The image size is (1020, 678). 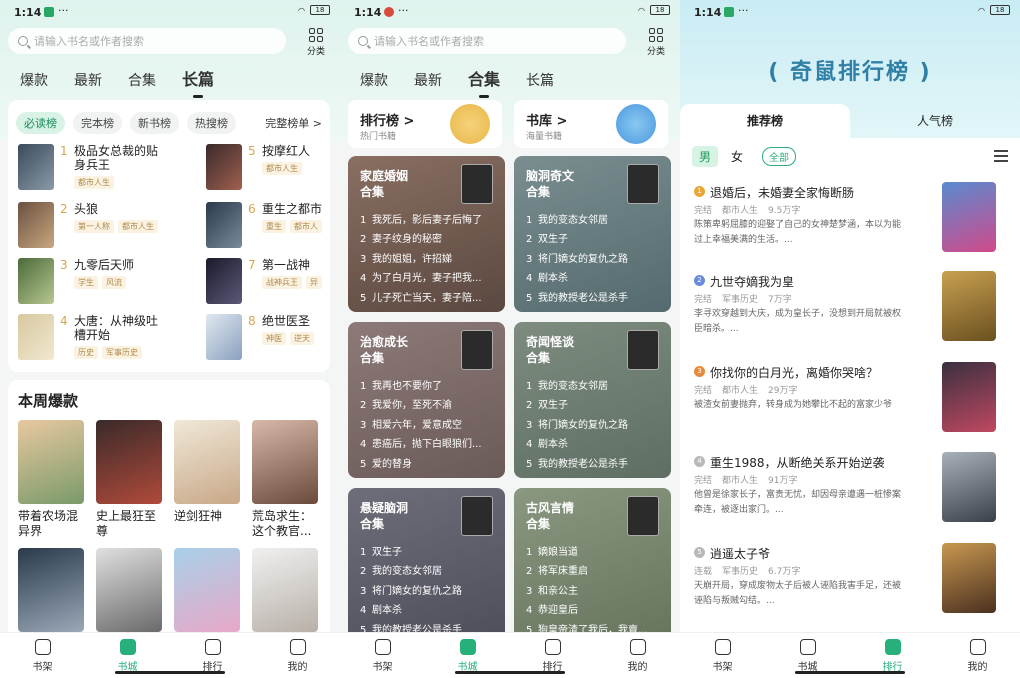 I want to click on pill-completed: 完本榜, so click(x=97, y=123).